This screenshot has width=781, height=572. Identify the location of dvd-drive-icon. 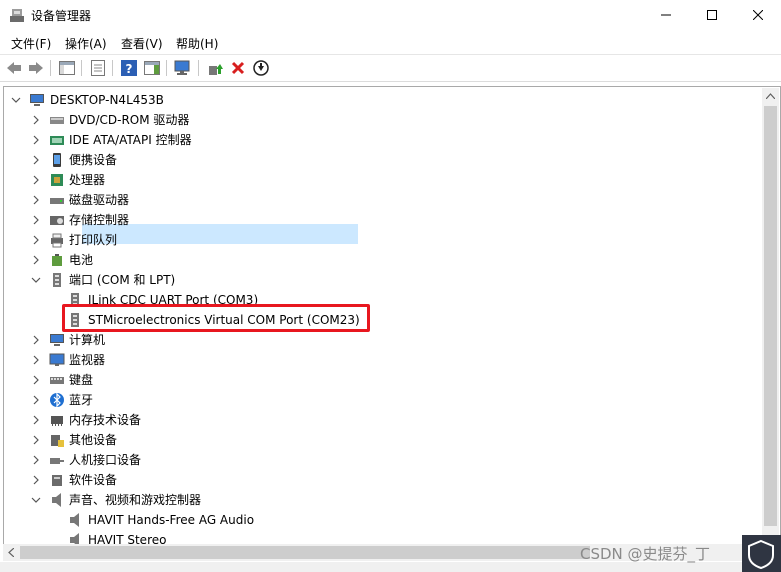
(57, 120).